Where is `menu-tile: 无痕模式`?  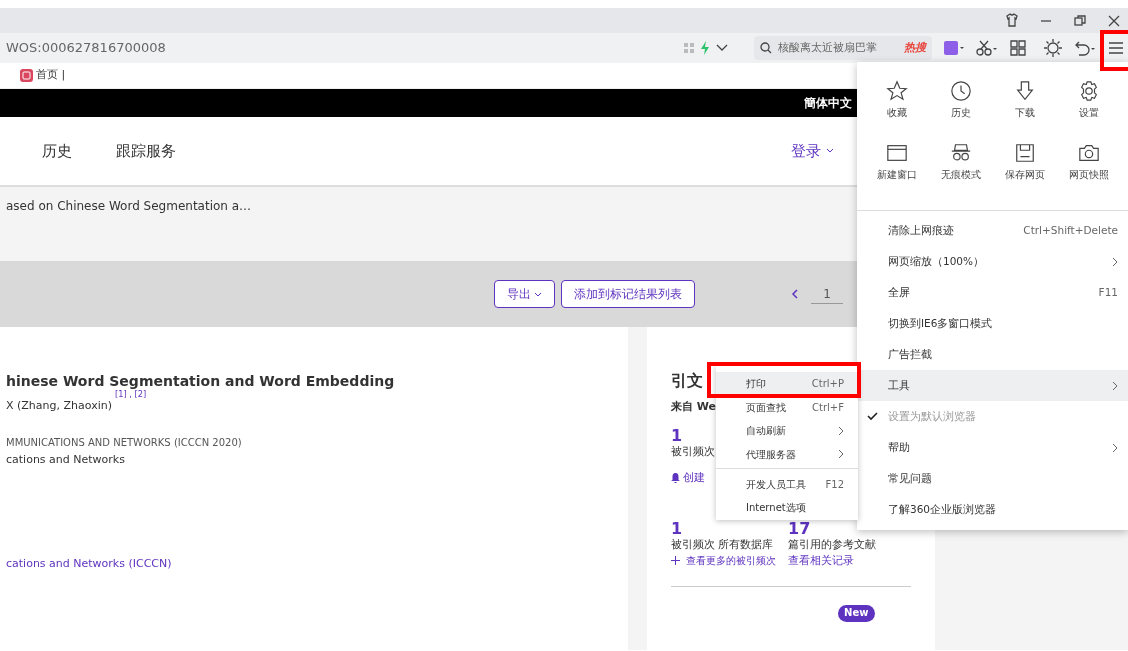
menu-tile: 无痕模式 is located at coordinates (961, 173).